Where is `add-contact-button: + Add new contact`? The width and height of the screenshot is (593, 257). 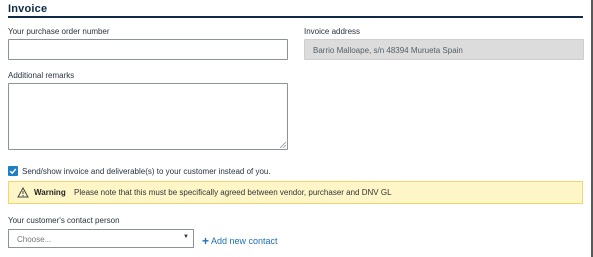
add-contact-button: + Add new contact is located at coordinates (240, 240).